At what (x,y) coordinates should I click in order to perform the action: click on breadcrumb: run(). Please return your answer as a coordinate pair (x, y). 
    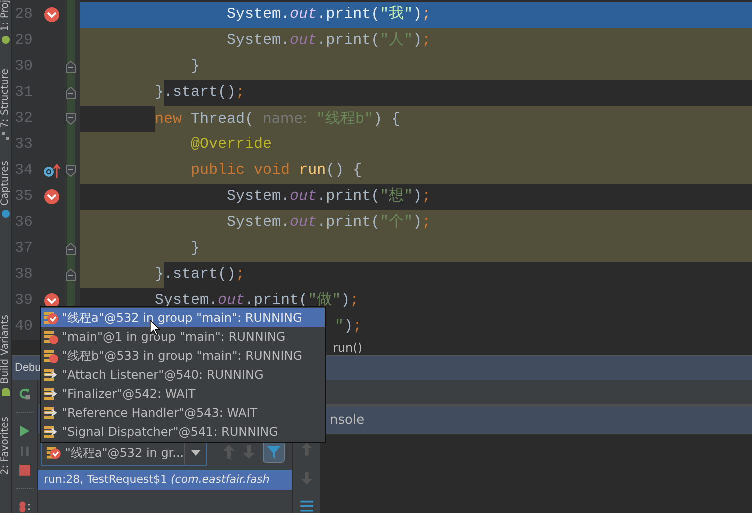
    Looking at the image, I should click on (348, 347).